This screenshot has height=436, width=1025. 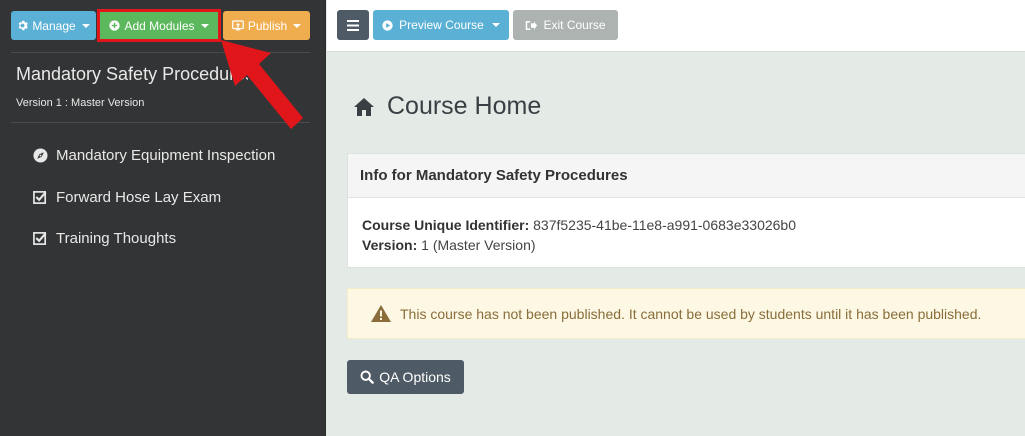 I want to click on identifier-label: Course Unique Identifier:, so click(x=446, y=225).